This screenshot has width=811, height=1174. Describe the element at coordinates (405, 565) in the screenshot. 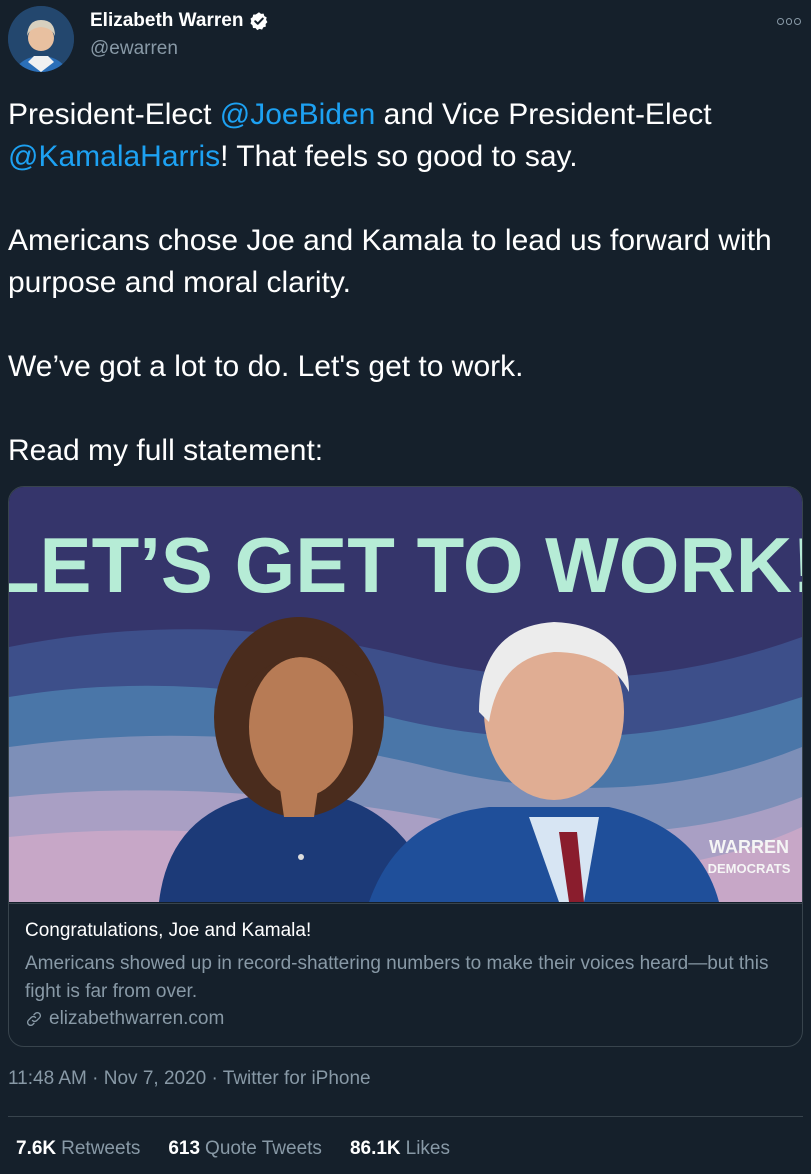

I see `card-headline: LET’S GET TO WORK!` at that location.